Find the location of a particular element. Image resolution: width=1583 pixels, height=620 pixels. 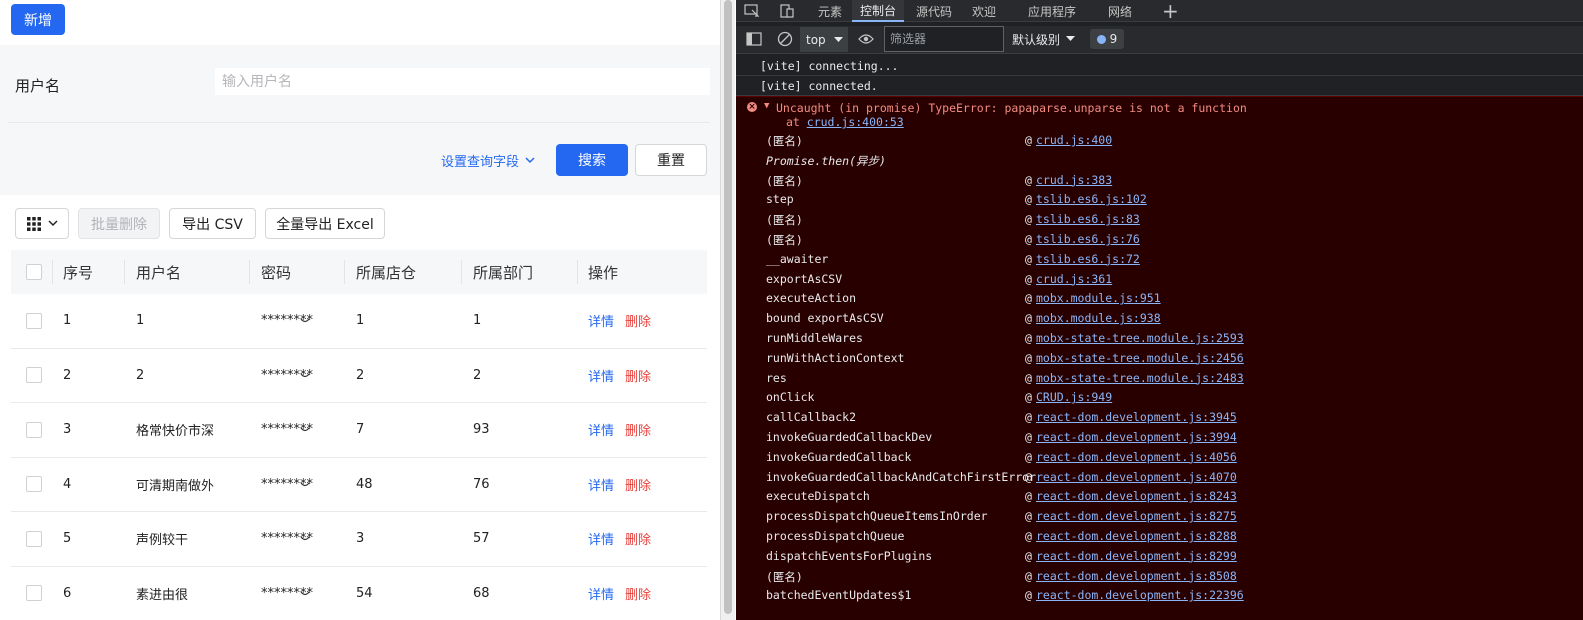

add-button: 新增 is located at coordinates (38, 19).